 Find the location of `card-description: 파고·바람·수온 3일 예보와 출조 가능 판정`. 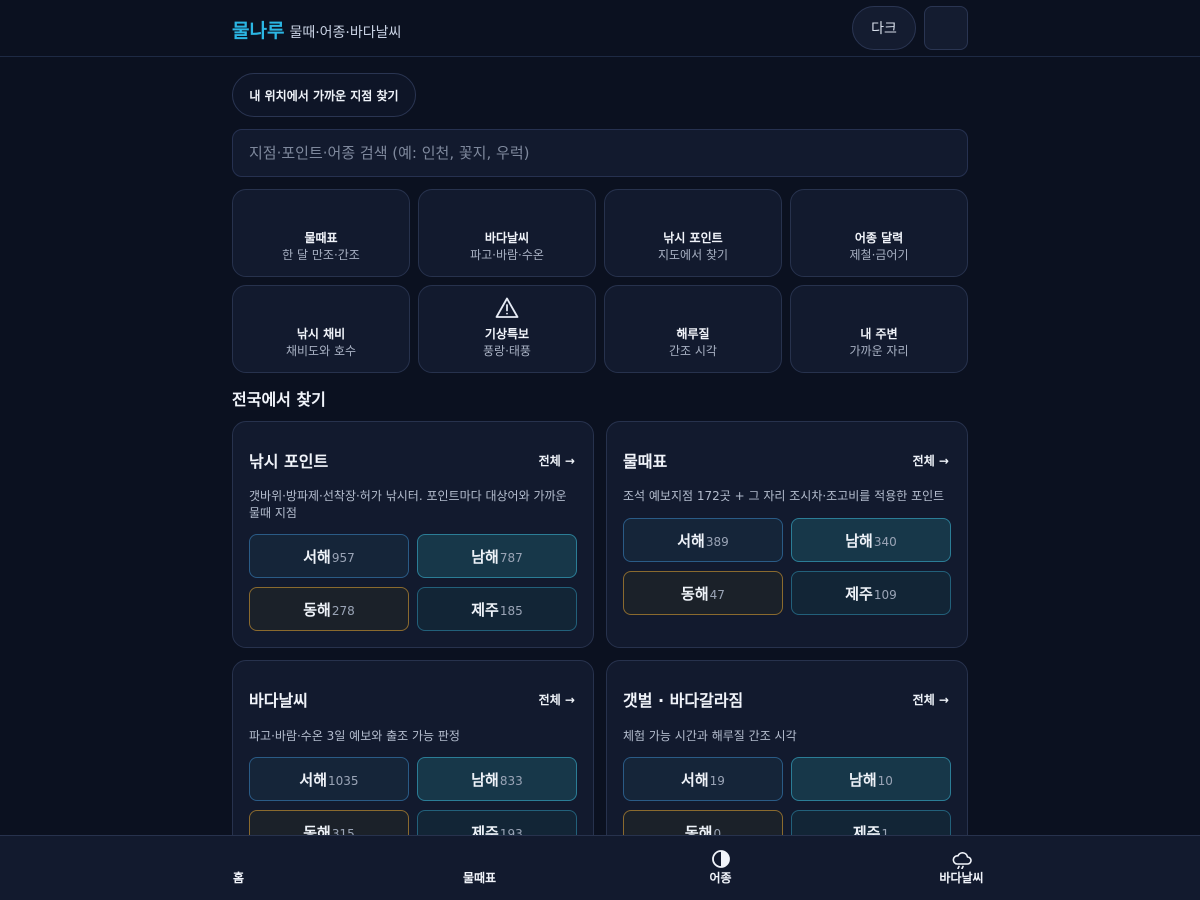

card-description: 파고·바람·수온 3일 예보와 출조 가능 판정 is located at coordinates (354, 736).